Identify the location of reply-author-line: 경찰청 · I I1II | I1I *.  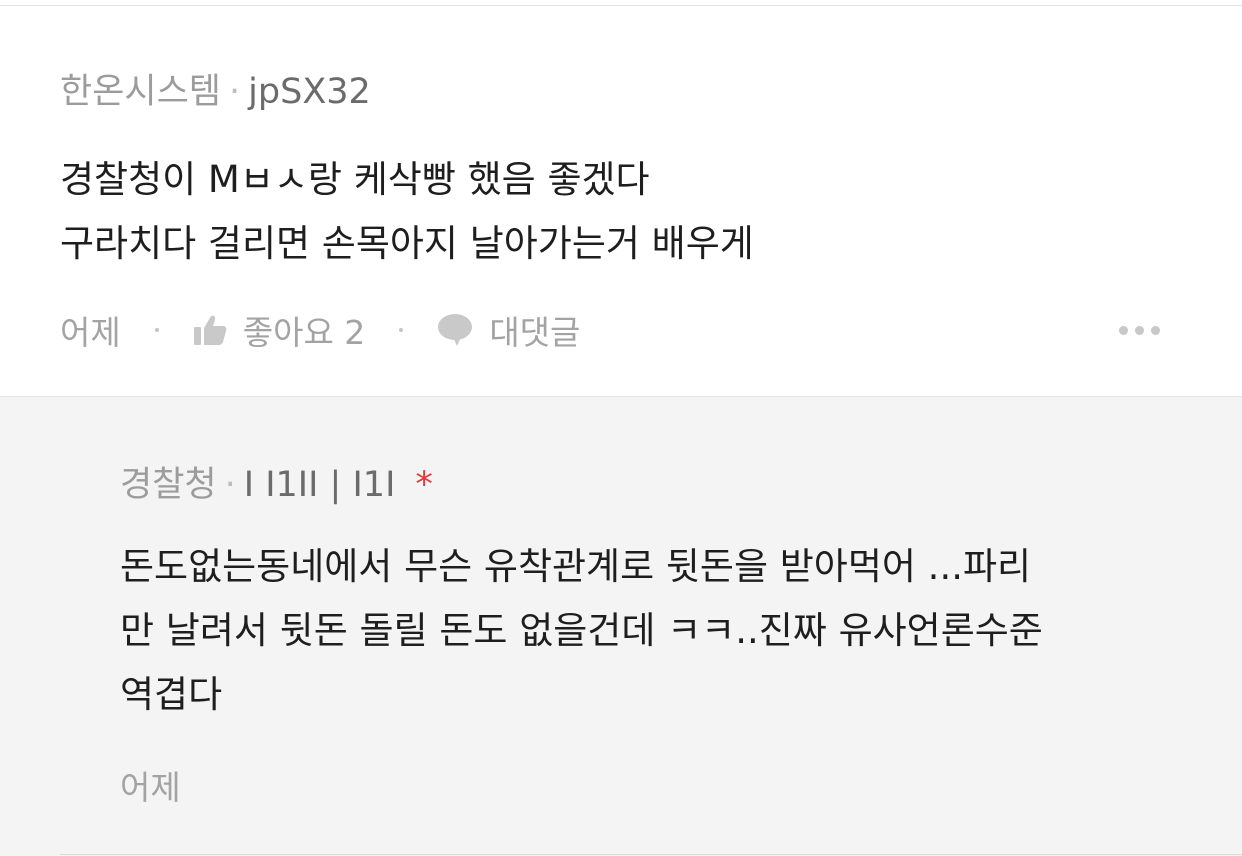
(276, 485).